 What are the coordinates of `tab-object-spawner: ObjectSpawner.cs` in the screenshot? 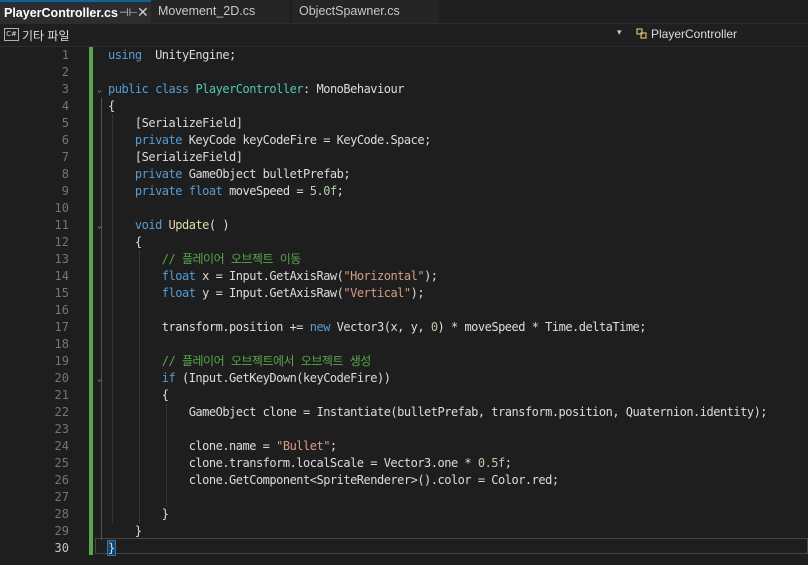 It's located at (365, 11).